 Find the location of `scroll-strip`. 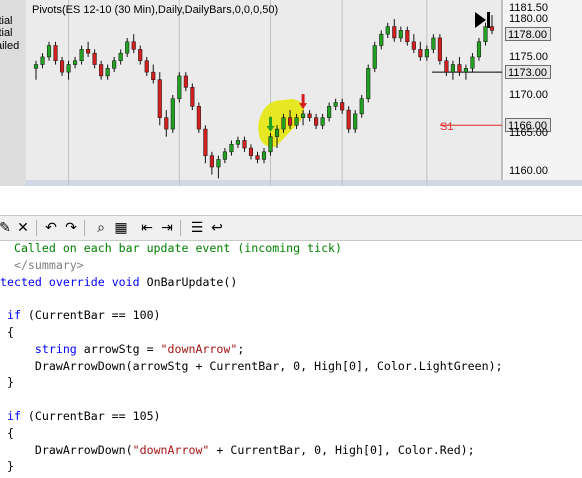

scroll-strip is located at coordinates (304, 183).